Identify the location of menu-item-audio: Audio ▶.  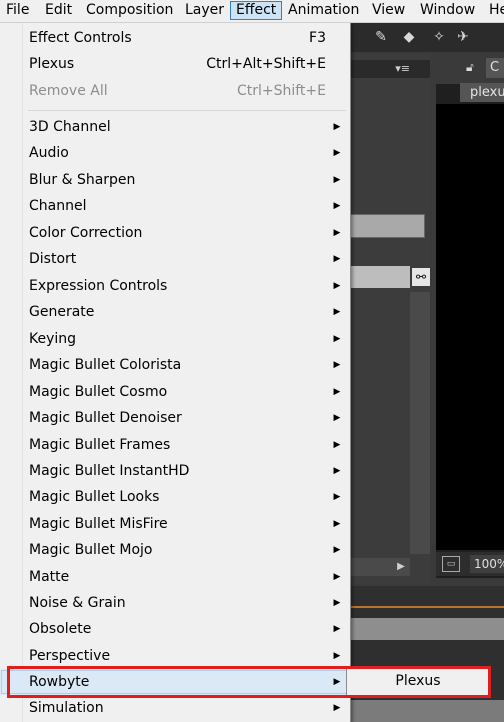
(175, 153).